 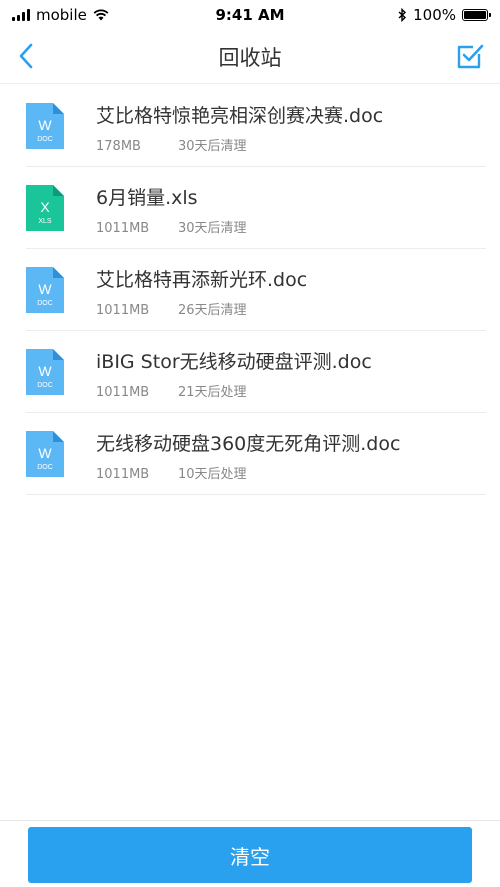 I want to click on file-name: 艾比格特惊艳亮相深创赛决赛.doc, so click(x=240, y=116).